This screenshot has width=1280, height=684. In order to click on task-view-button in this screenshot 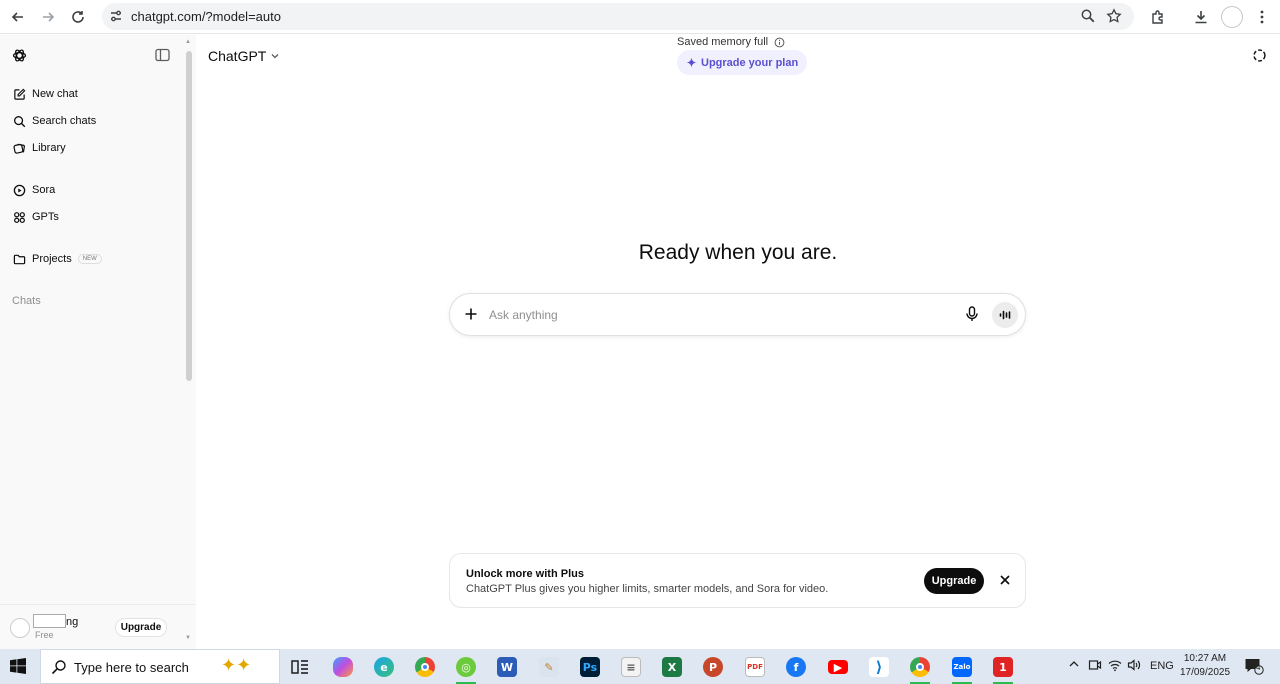, I will do `click(300, 667)`.